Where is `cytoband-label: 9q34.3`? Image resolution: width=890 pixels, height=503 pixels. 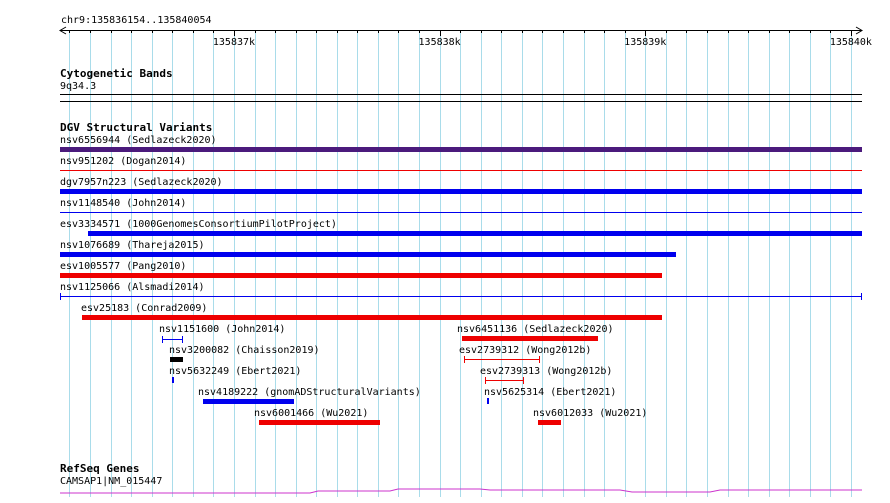 cytoband-label: 9q34.3 is located at coordinates (78, 86).